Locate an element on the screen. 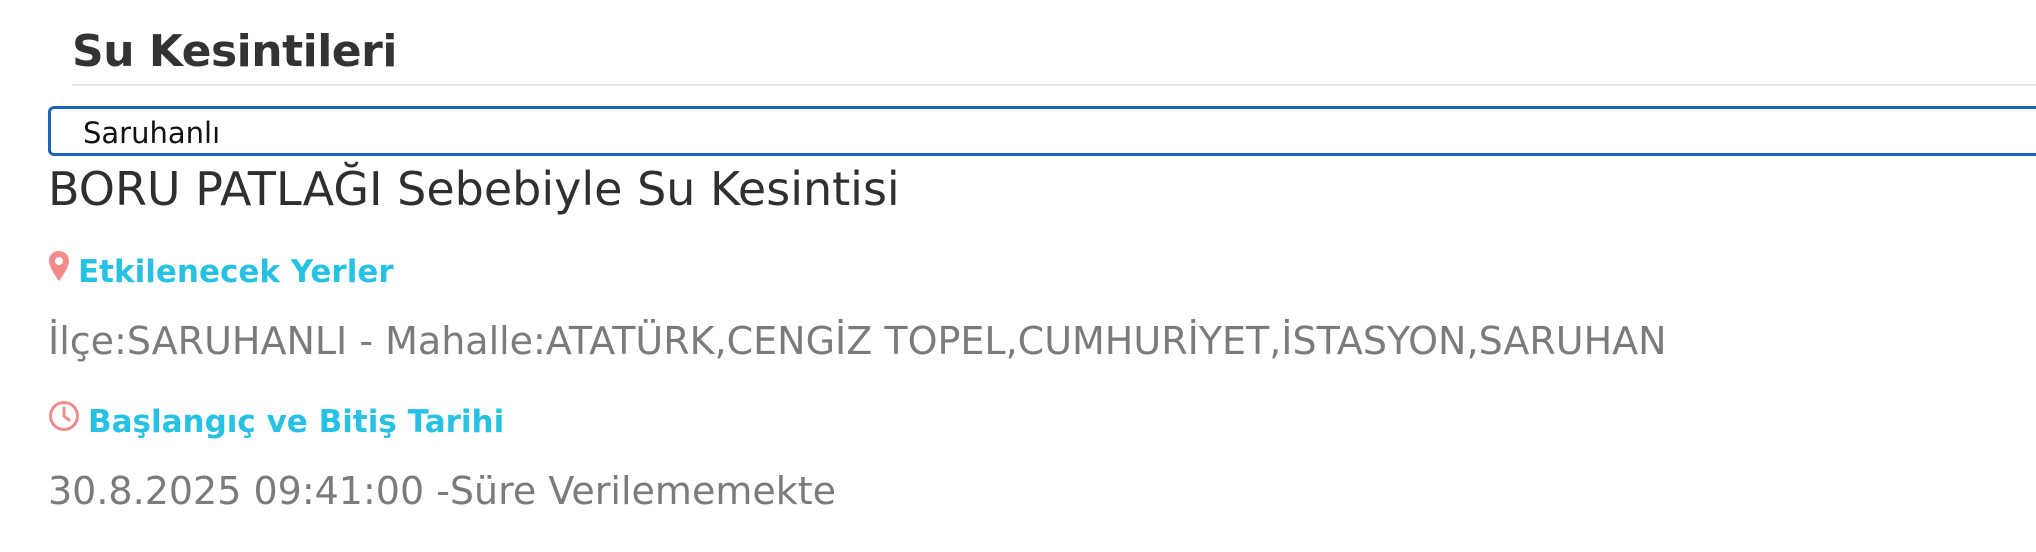  affected-places-heading: Etkilenecek Yerler is located at coordinates (221, 271).